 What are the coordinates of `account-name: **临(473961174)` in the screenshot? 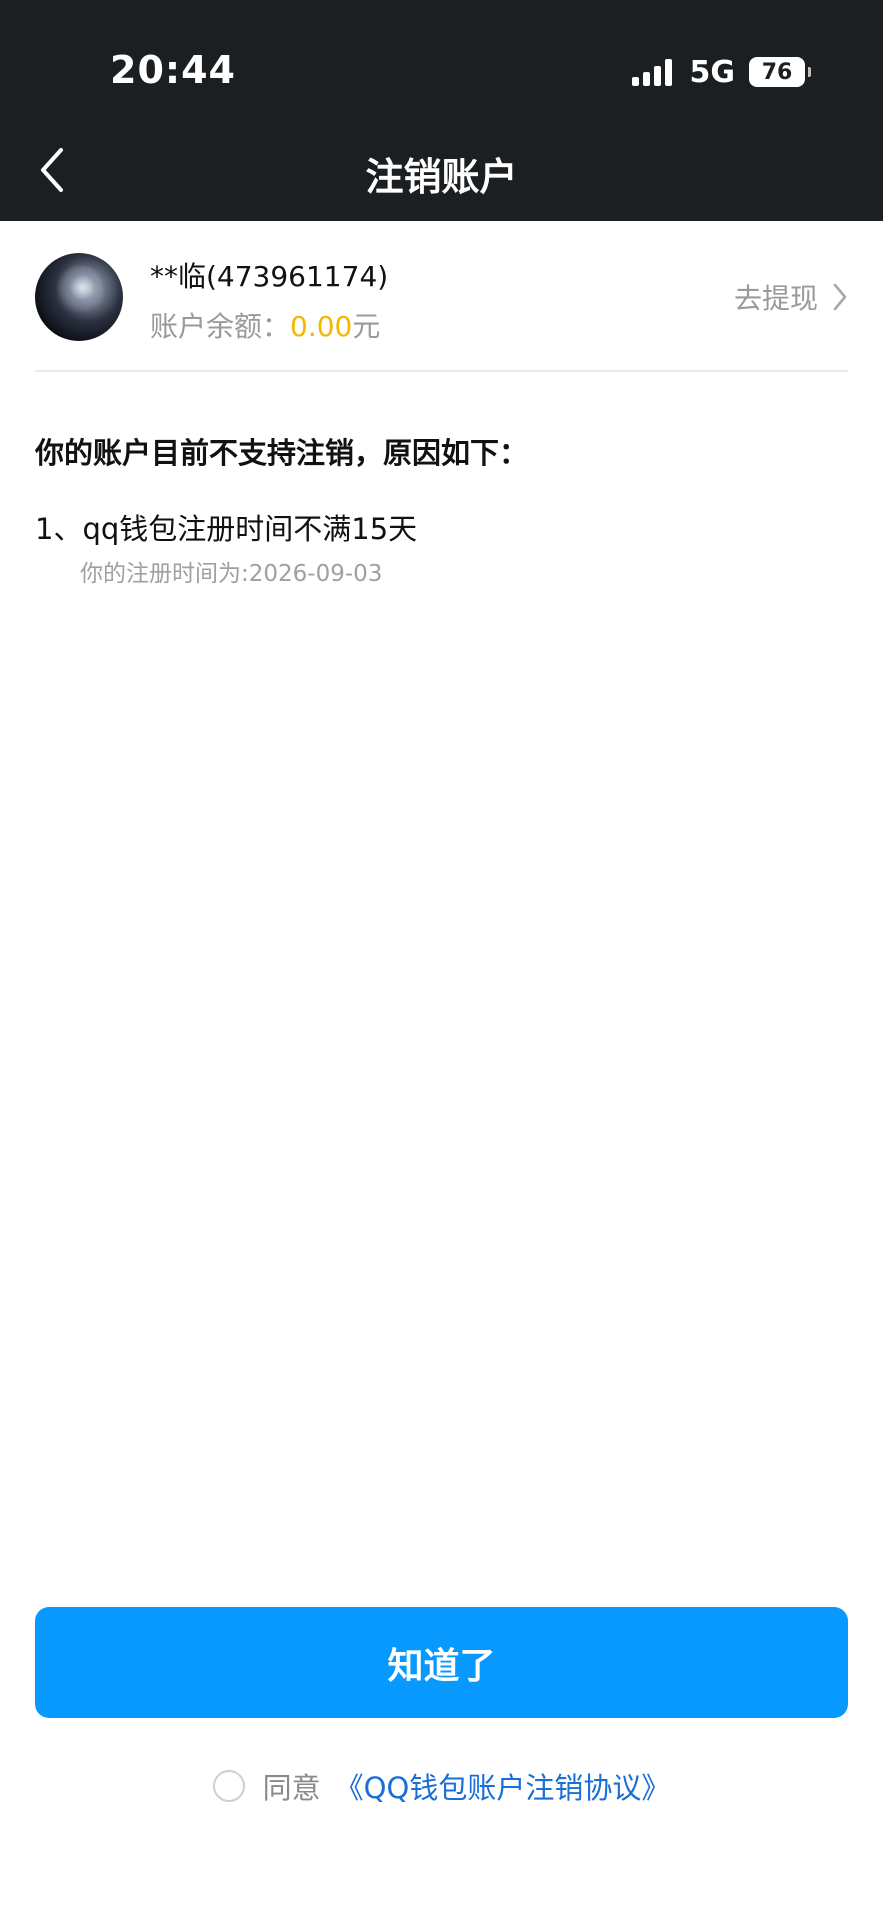 It's located at (269, 276).